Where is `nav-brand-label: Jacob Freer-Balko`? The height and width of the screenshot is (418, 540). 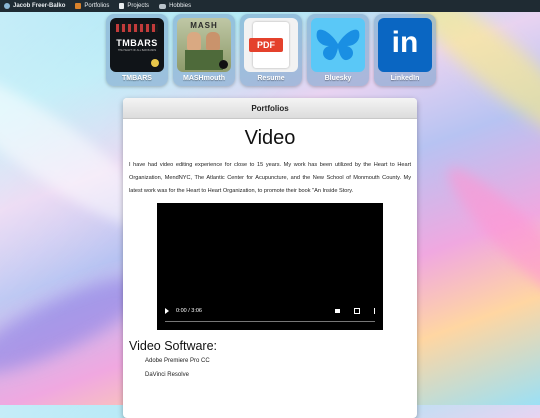
nav-brand-label: Jacob Freer-Balko is located at coordinates (39, 6).